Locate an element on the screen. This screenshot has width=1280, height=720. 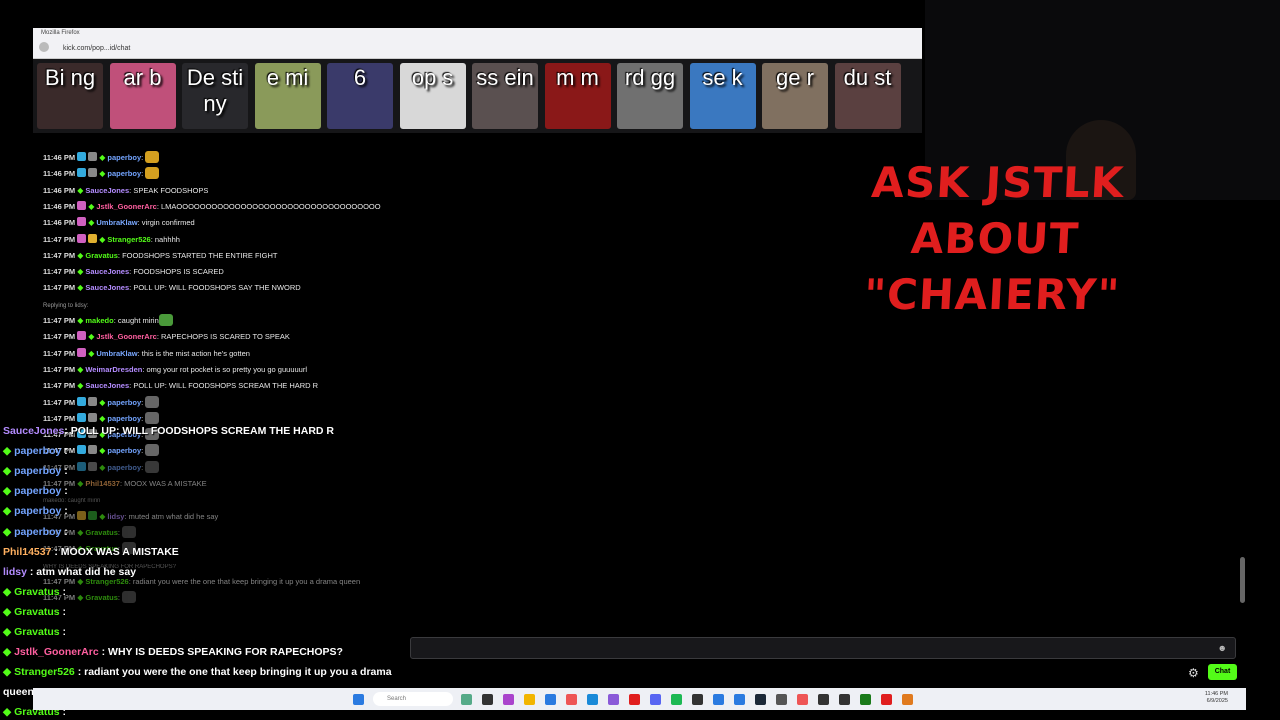
address-bar: kick.com/pop...id/chat is located at coordinates (96, 48).